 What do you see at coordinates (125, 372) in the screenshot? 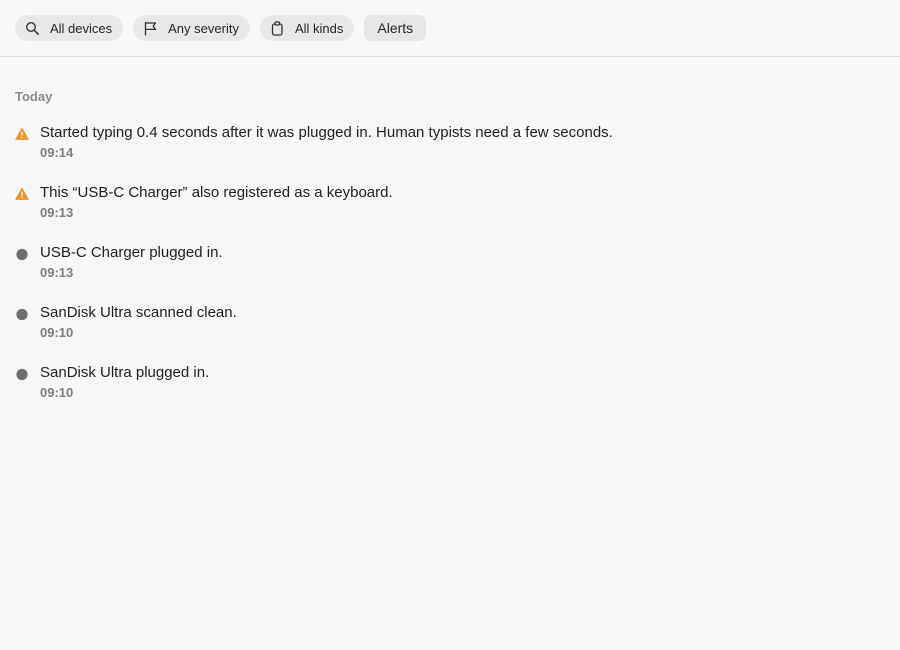
I see `event-message: SanDisk Ultra plugged in.` at bounding box center [125, 372].